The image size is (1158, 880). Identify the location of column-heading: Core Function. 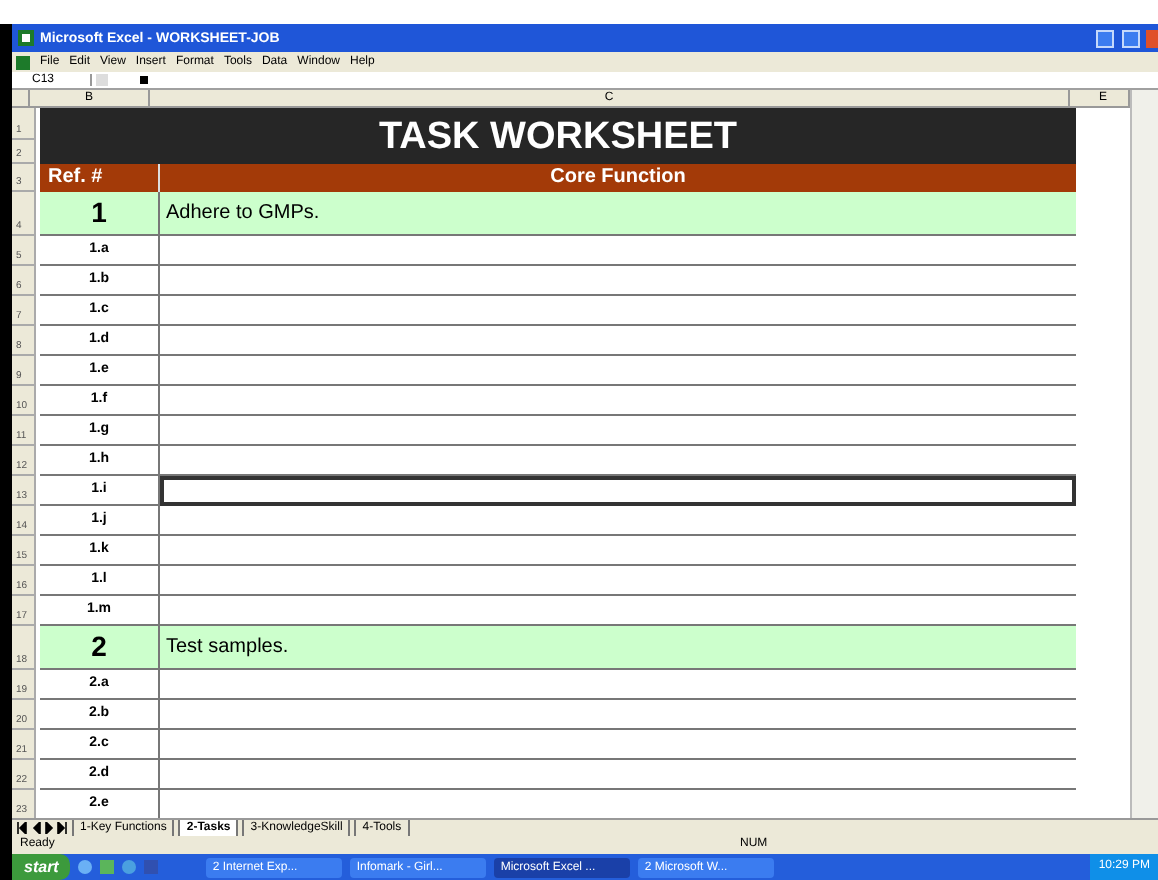
(618, 178).